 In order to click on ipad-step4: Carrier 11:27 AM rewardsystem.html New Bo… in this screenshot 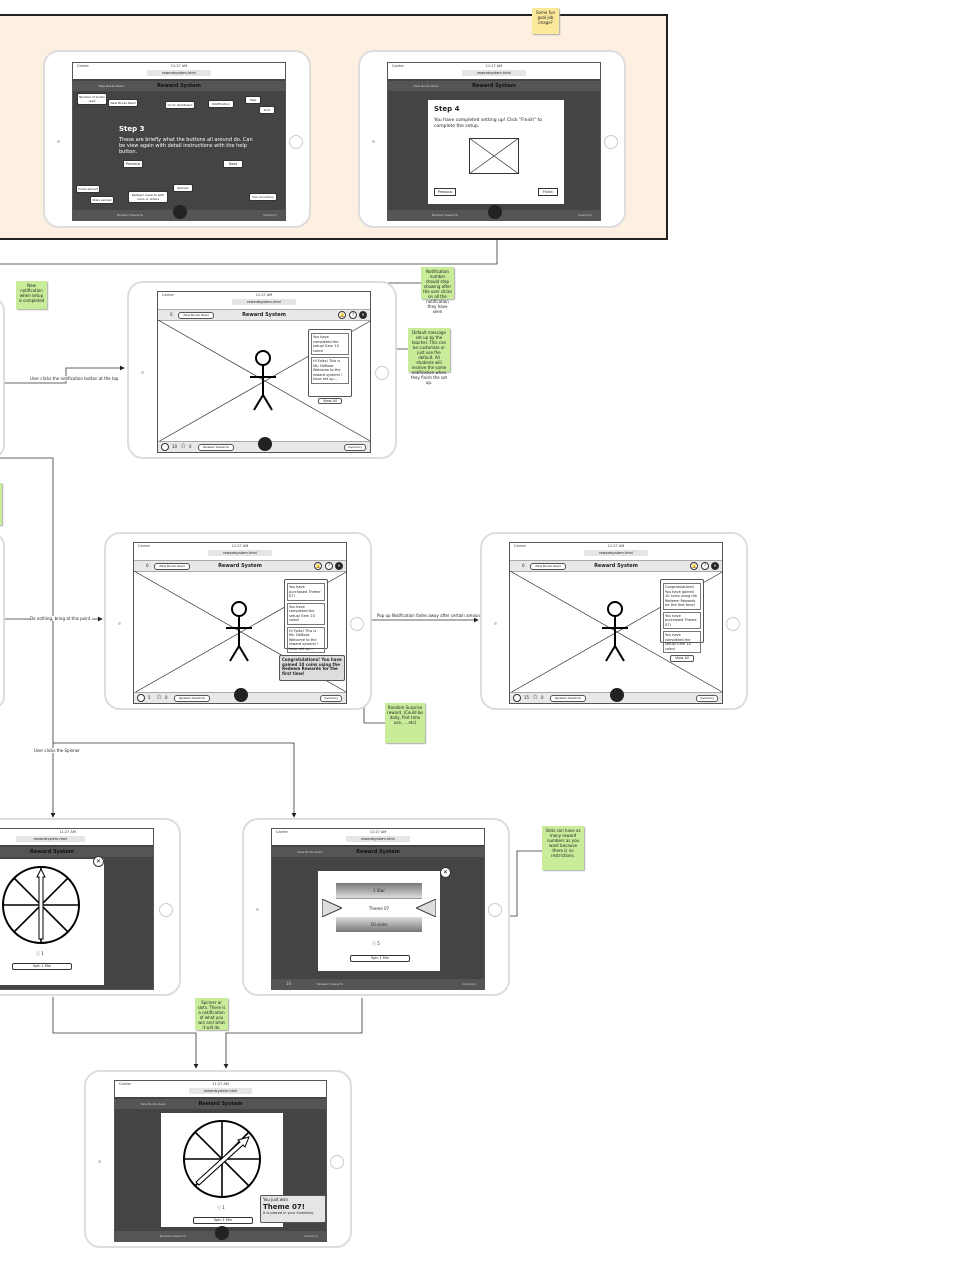, I will do `click(492, 139)`.